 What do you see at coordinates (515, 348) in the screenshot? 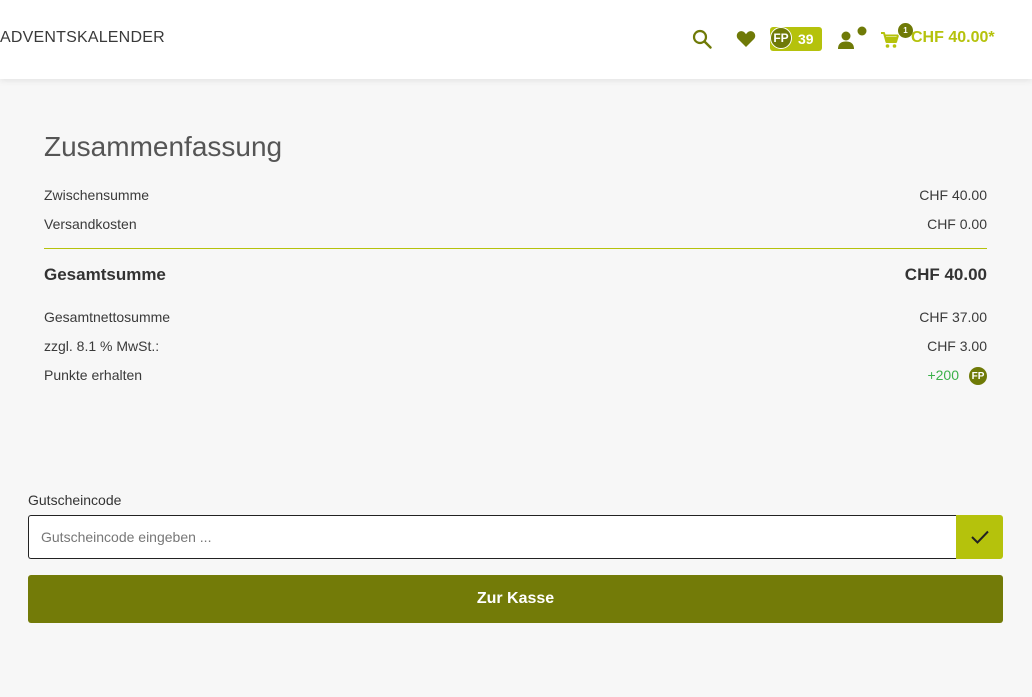
I see `vat-row: zzgl. 8.1 % MwSt.: CHF 3.00` at bounding box center [515, 348].